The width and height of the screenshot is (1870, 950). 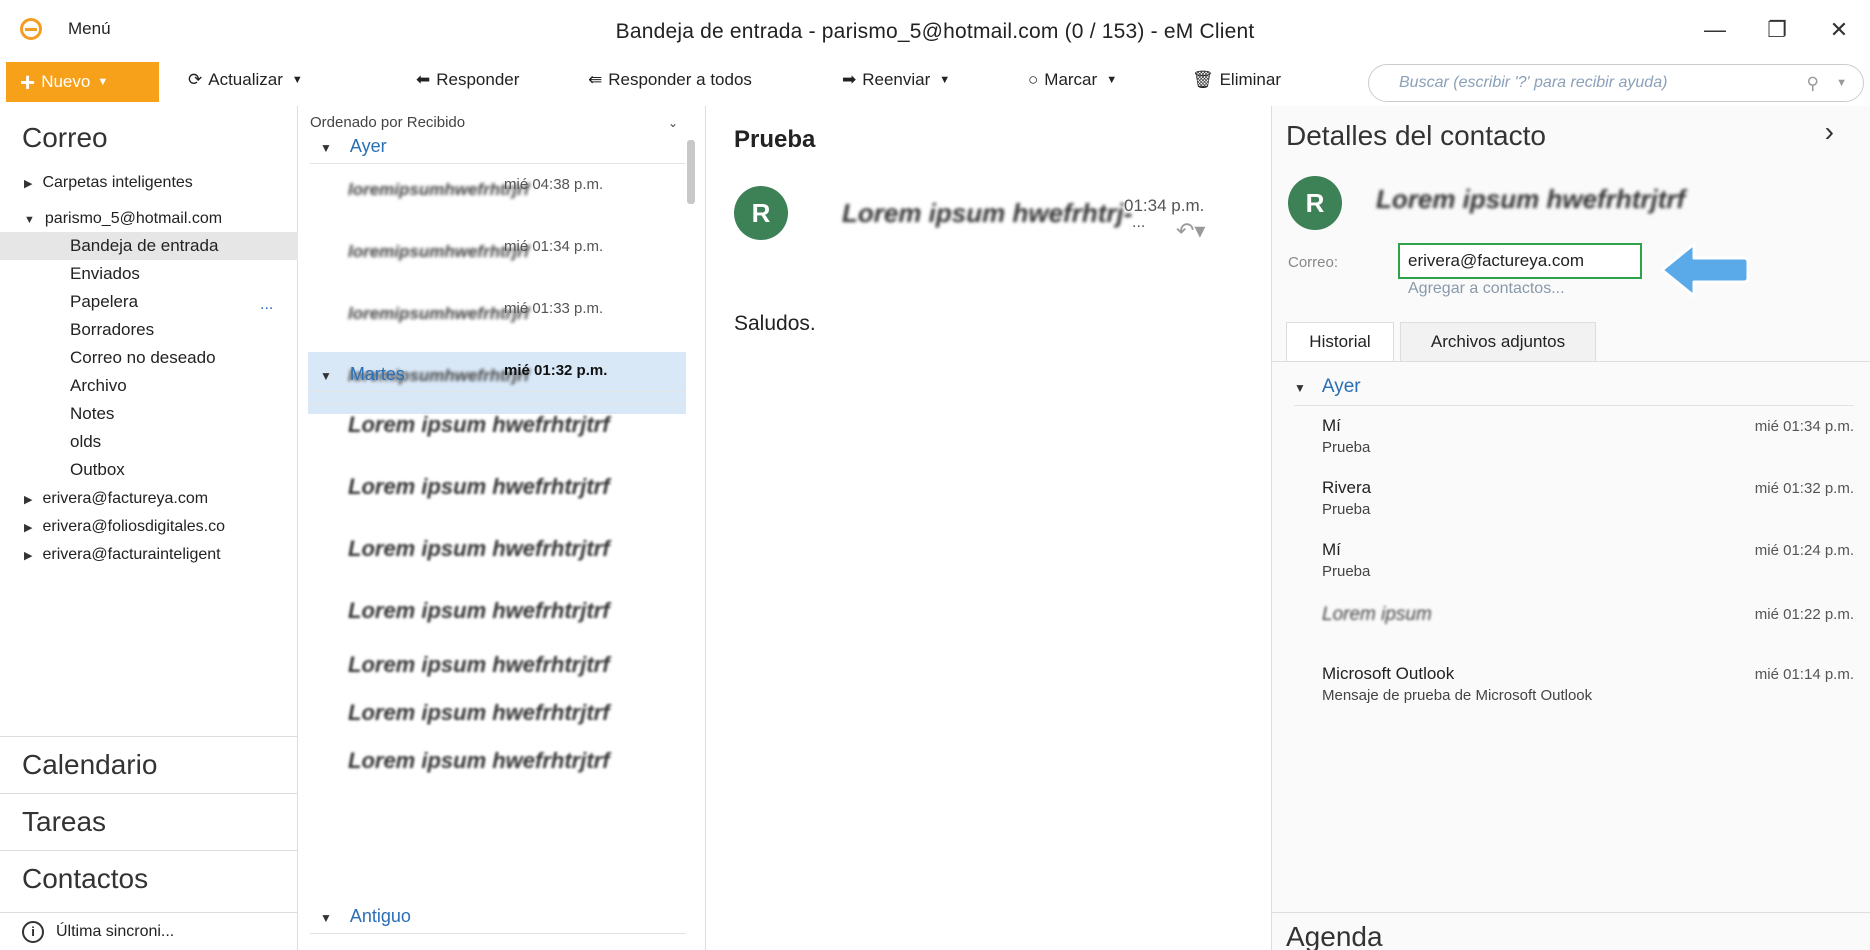 I want to click on message-body: Saludos., so click(x=775, y=323).